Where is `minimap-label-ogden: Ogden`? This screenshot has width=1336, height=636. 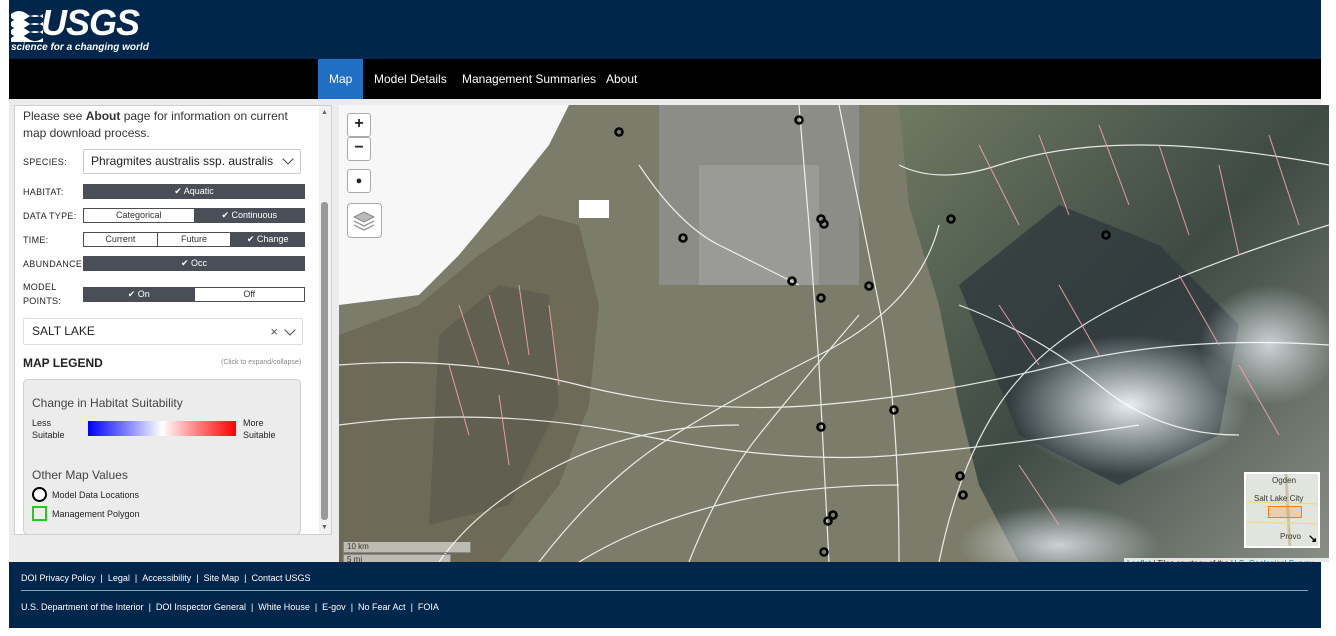 minimap-label-ogden: Ogden is located at coordinates (1284, 480).